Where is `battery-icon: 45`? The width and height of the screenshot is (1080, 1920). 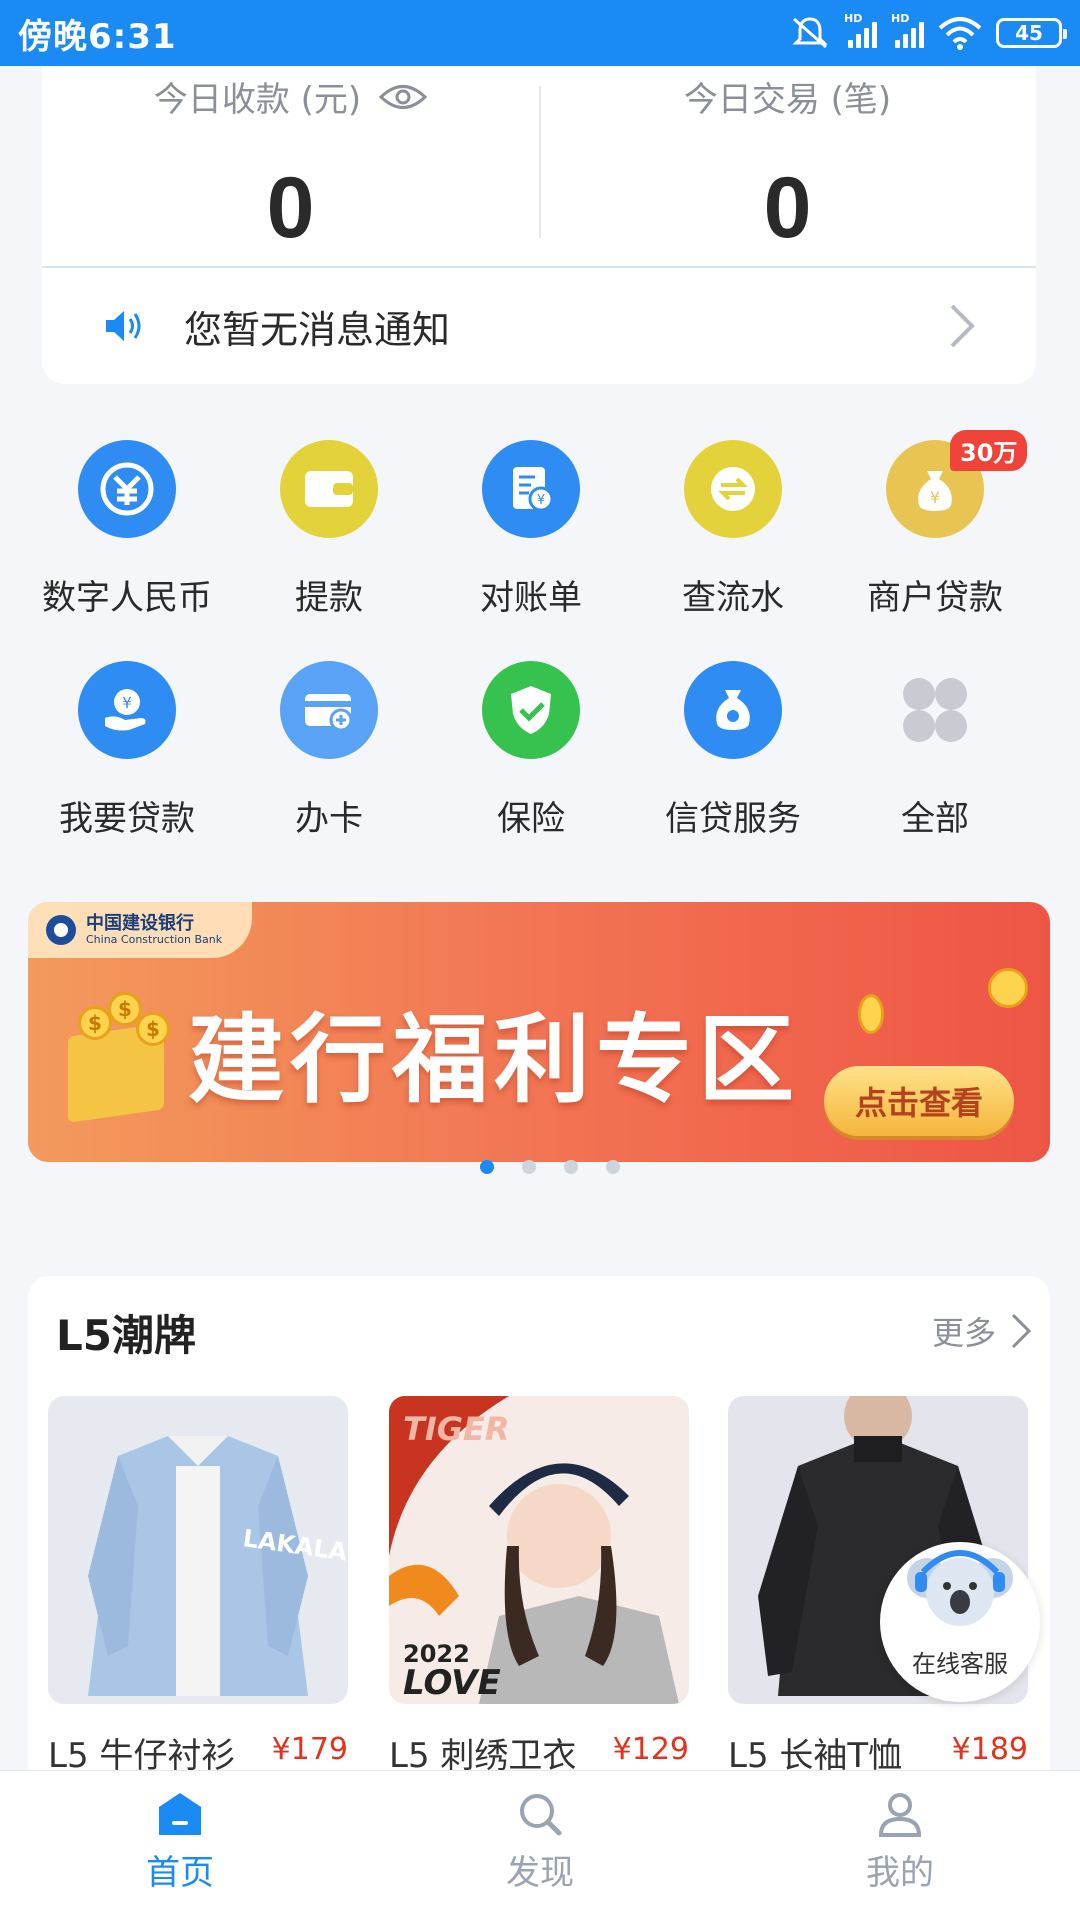 battery-icon: 45 is located at coordinates (1031, 33).